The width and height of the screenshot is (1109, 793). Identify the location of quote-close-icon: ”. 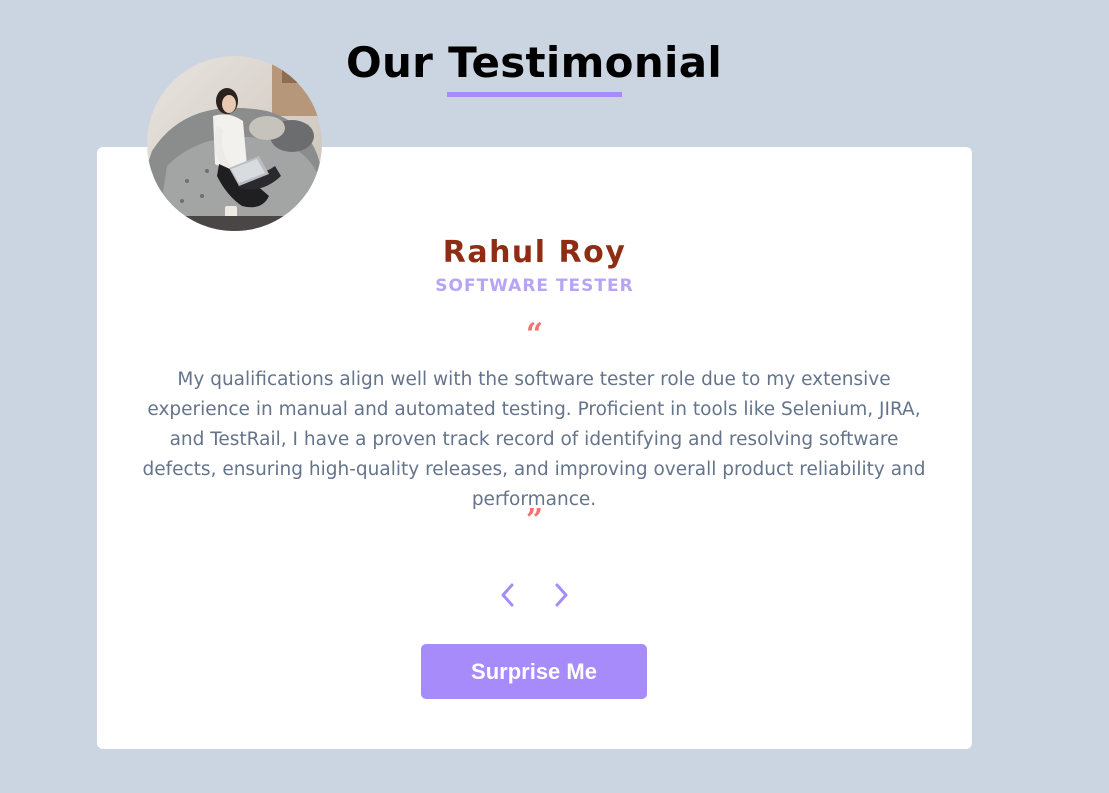
(534, 520).